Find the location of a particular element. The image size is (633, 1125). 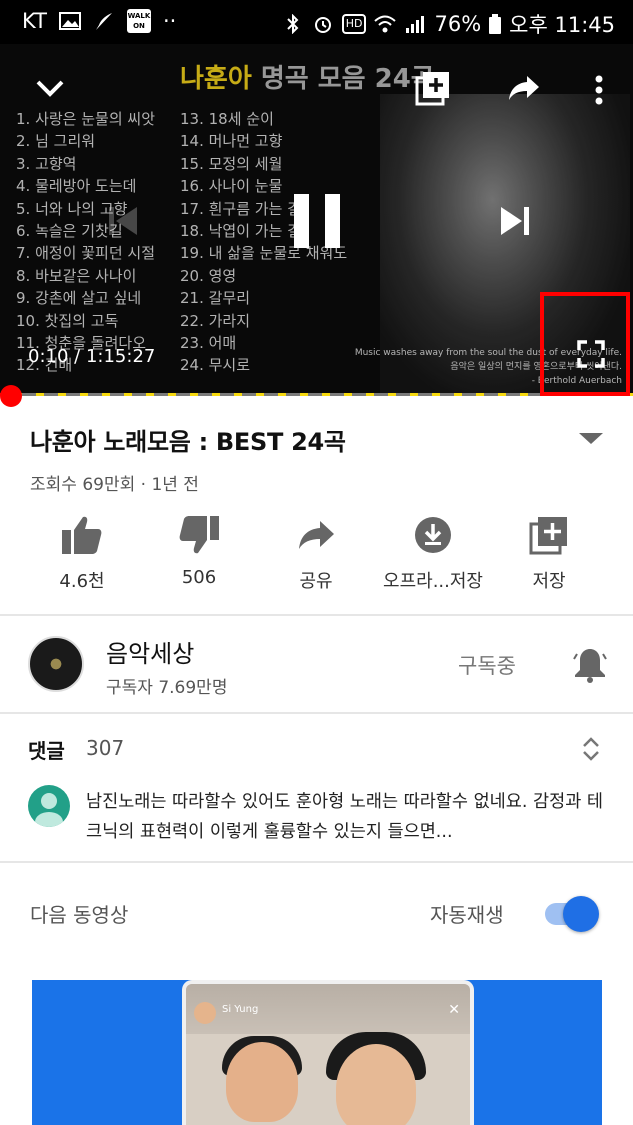

comments-heading: 댓글 is located at coordinates (46, 749).